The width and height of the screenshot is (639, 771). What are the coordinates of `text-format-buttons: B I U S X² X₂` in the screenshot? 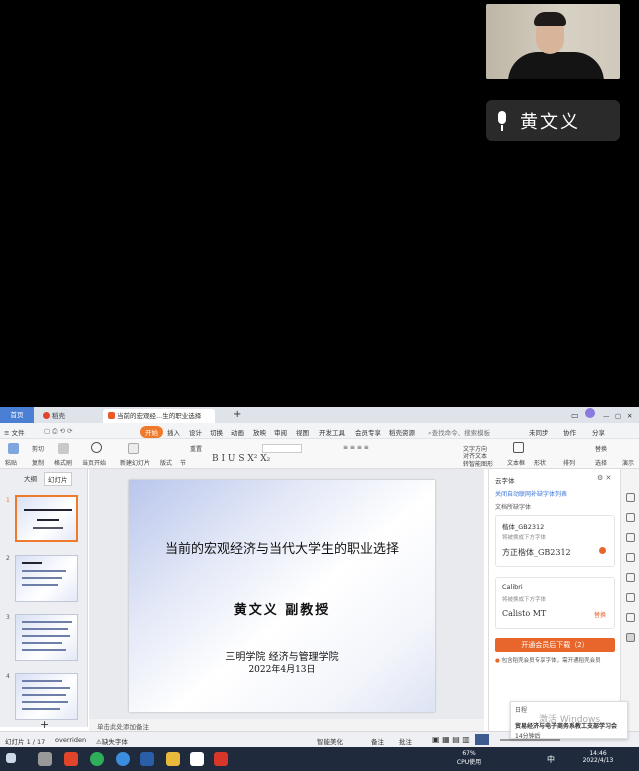 It's located at (241, 459).